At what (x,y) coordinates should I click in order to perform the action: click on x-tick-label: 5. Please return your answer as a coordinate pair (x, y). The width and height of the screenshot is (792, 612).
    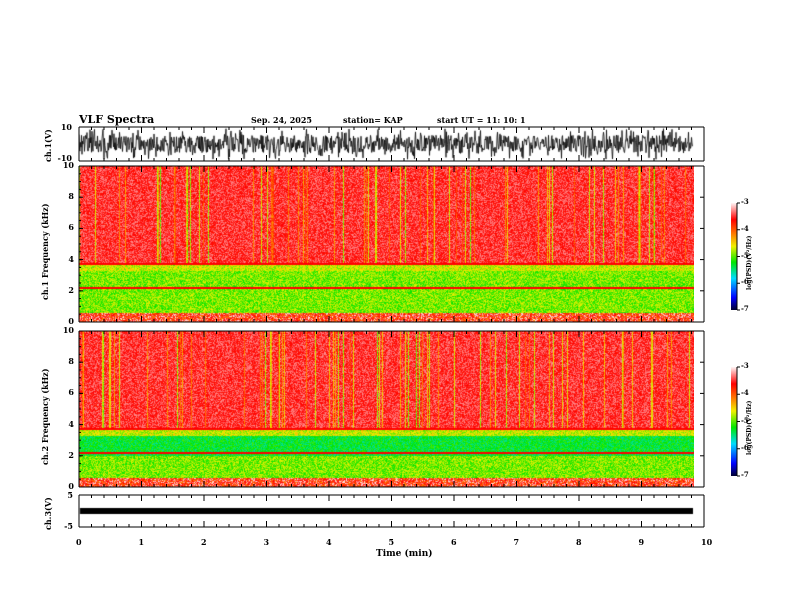
    Looking at the image, I should click on (391, 542).